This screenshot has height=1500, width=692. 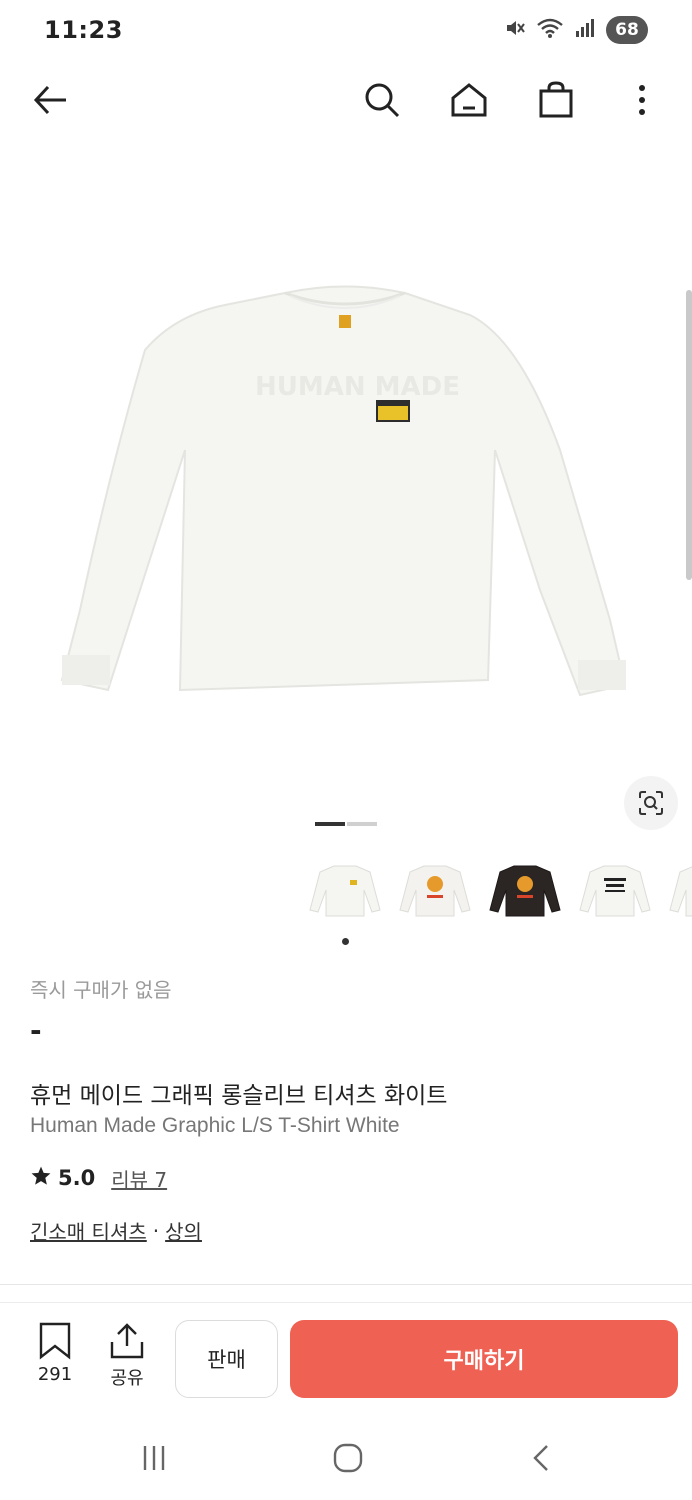 What do you see at coordinates (183, 1230) in the screenshot?
I see `category-link-top: 상의` at bounding box center [183, 1230].